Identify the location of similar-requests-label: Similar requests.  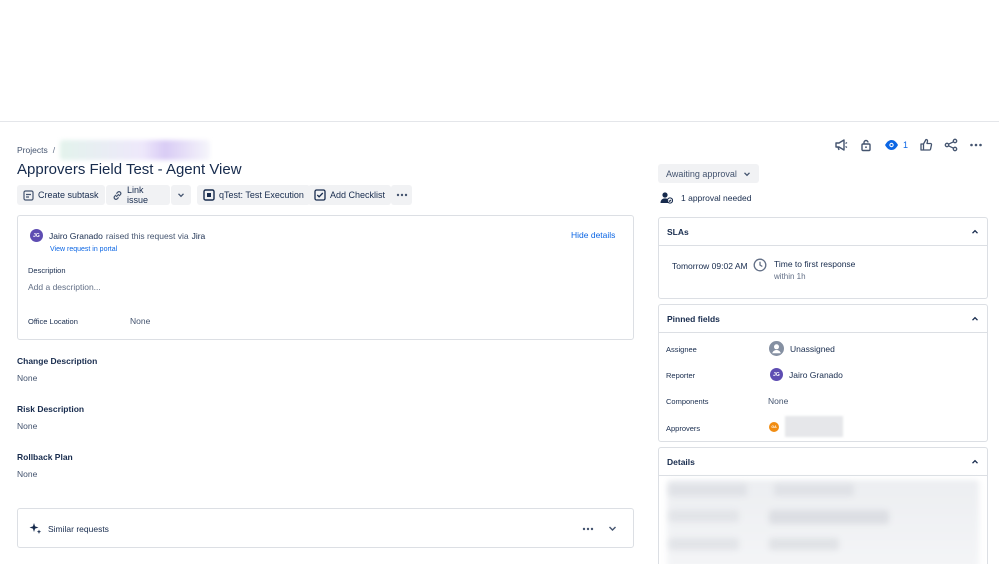
(78, 528).